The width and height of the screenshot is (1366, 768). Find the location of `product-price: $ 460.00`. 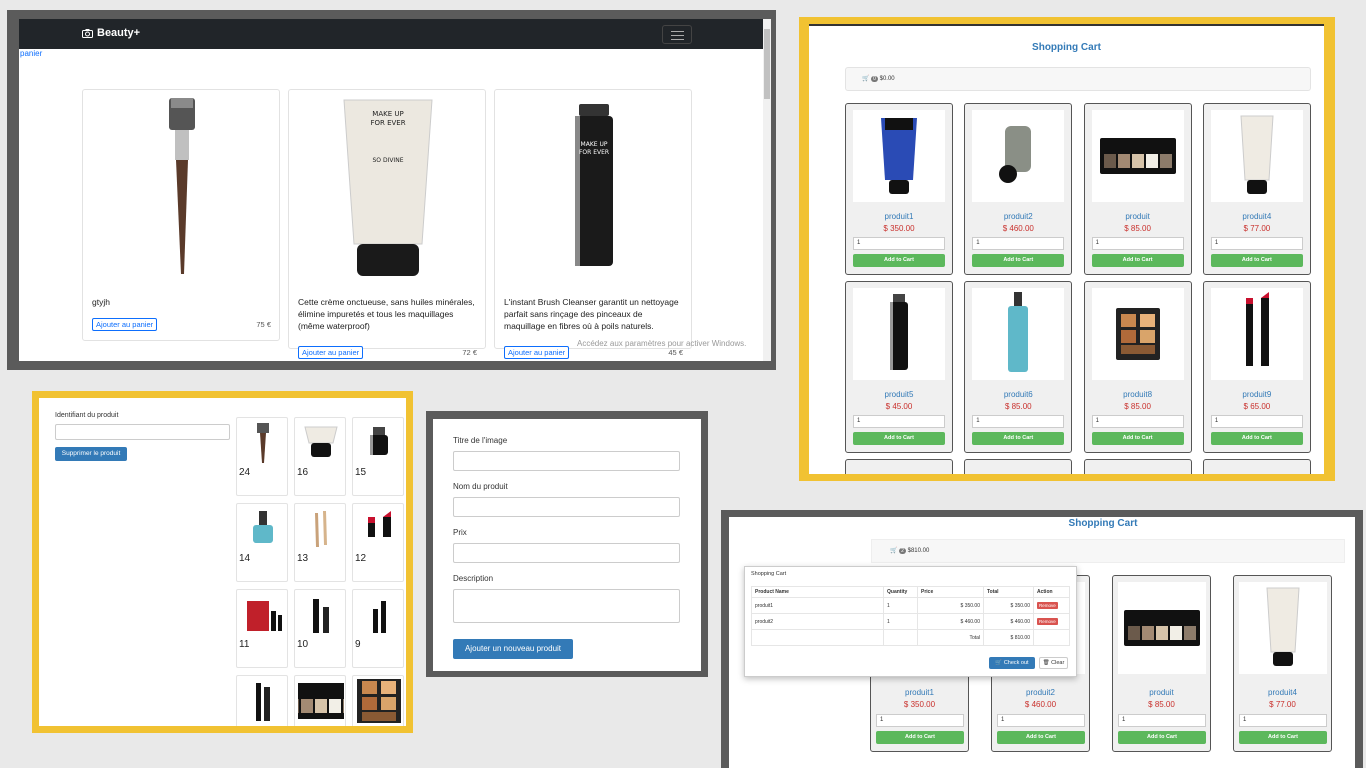

product-price: $ 460.00 is located at coordinates (1018, 228).